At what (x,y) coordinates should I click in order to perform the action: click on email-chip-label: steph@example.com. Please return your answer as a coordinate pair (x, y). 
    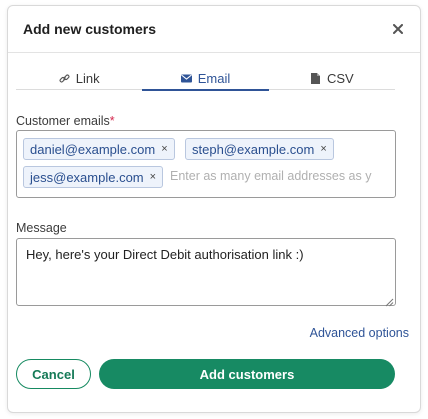
    Looking at the image, I should click on (253, 149).